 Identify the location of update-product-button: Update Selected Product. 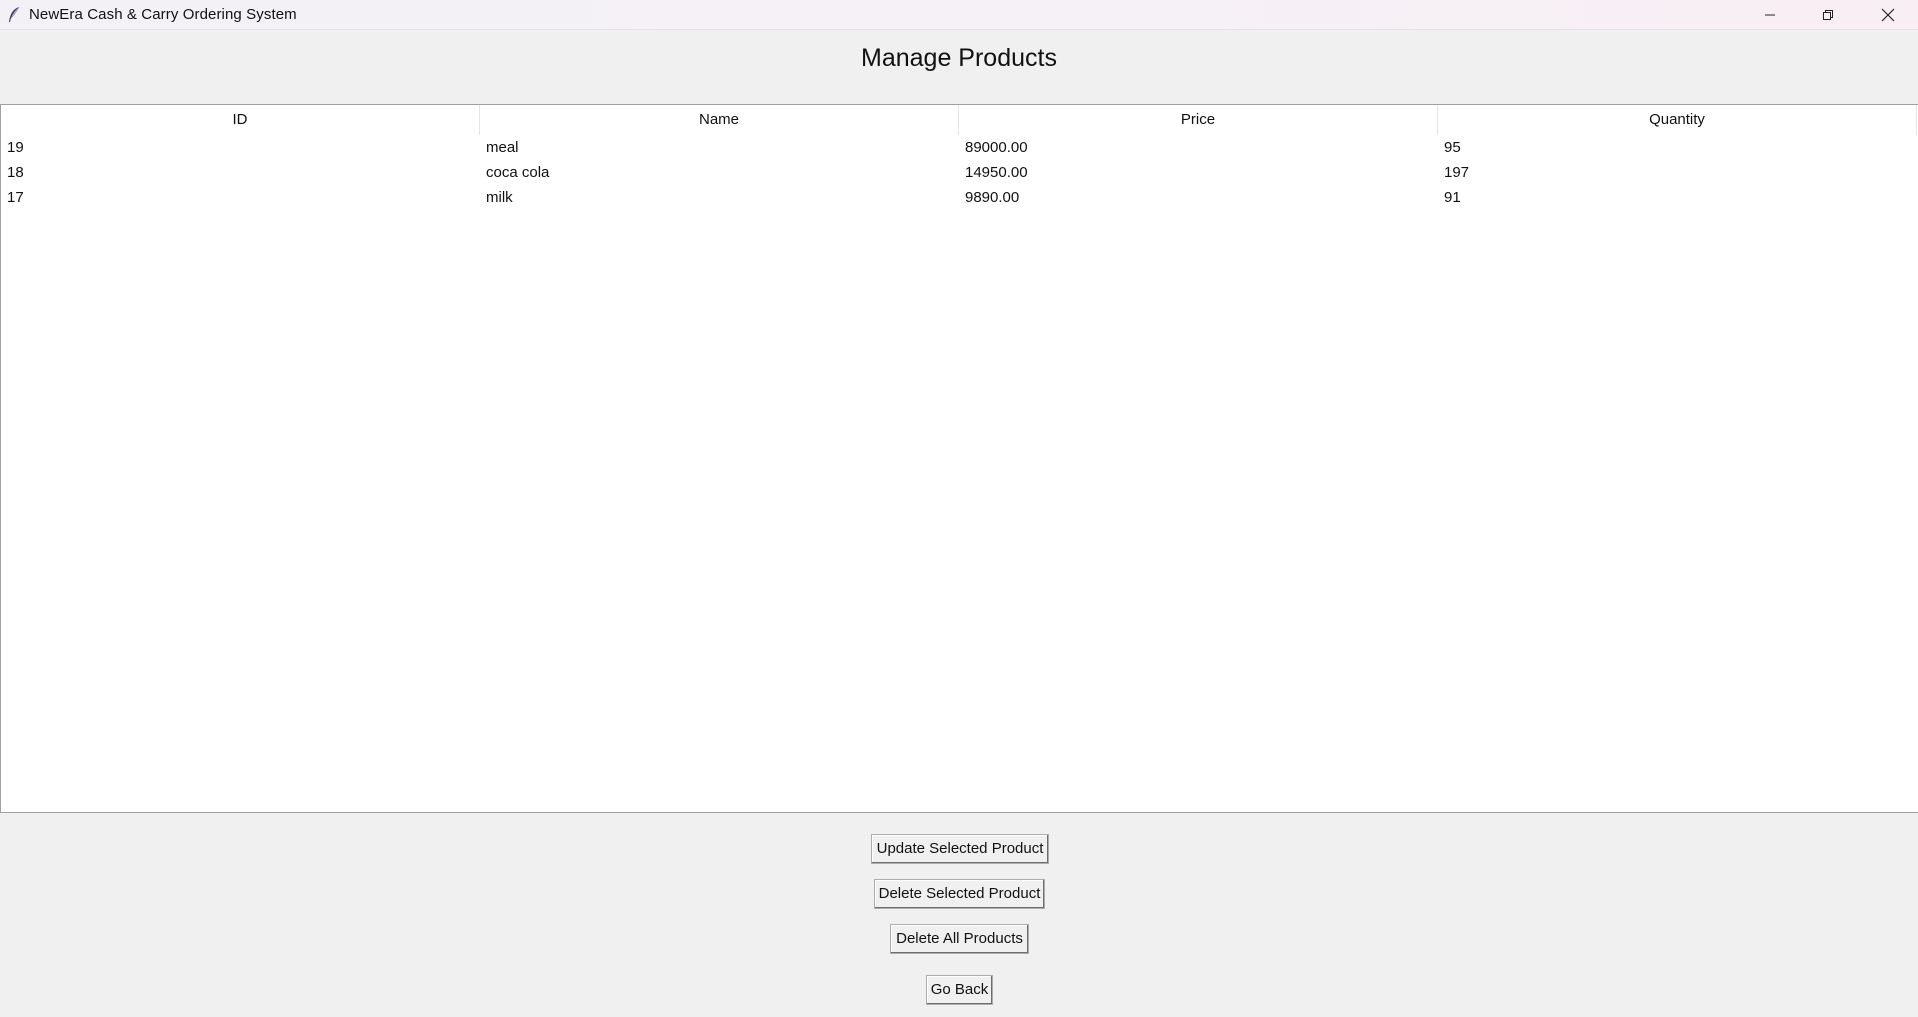
(960, 849).